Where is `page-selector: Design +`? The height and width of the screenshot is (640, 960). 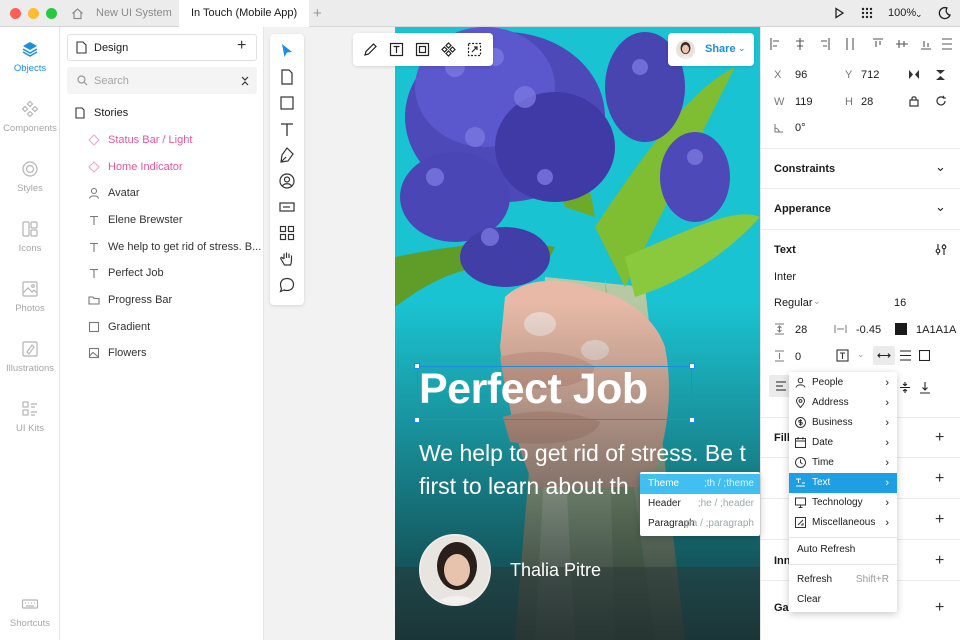 page-selector: Design + is located at coordinates (162, 47).